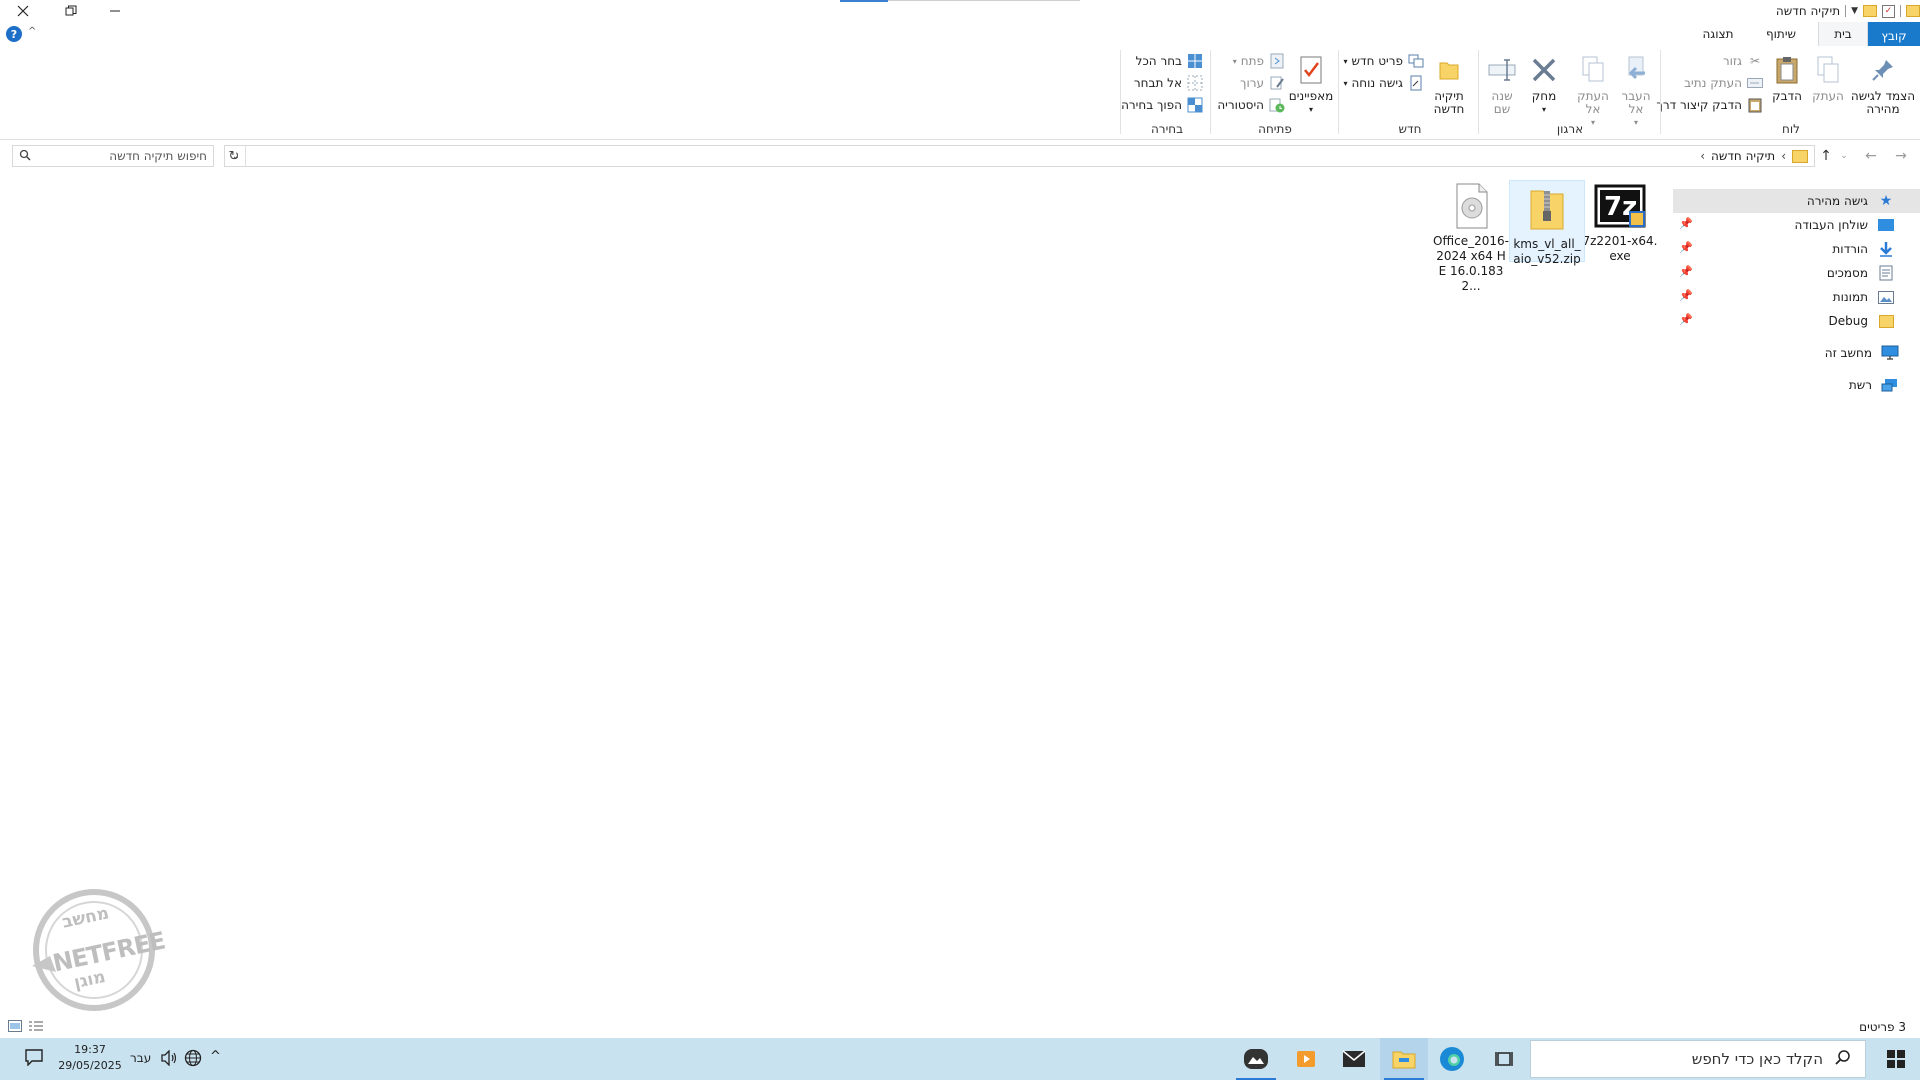 Image resolution: width=1920 pixels, height=1080 pixels. Describe the element at coordinates (1384, 61) in the screenshot. I see `new-item-button: פריט חדש ▾` at that location.